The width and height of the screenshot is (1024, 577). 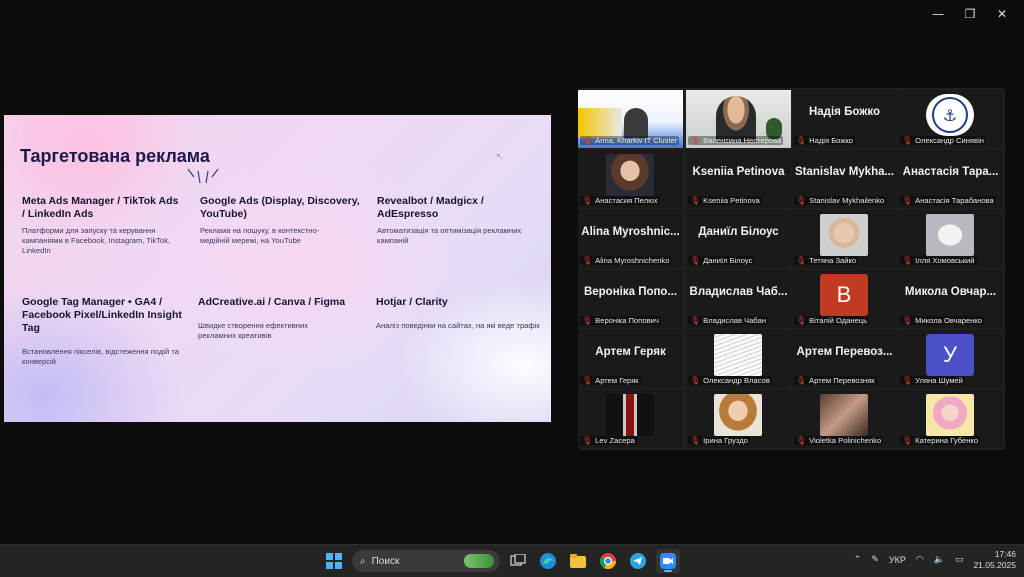 I want to click on taskbar-apps: ⌕ Поиск, so click(x=501, y=561).